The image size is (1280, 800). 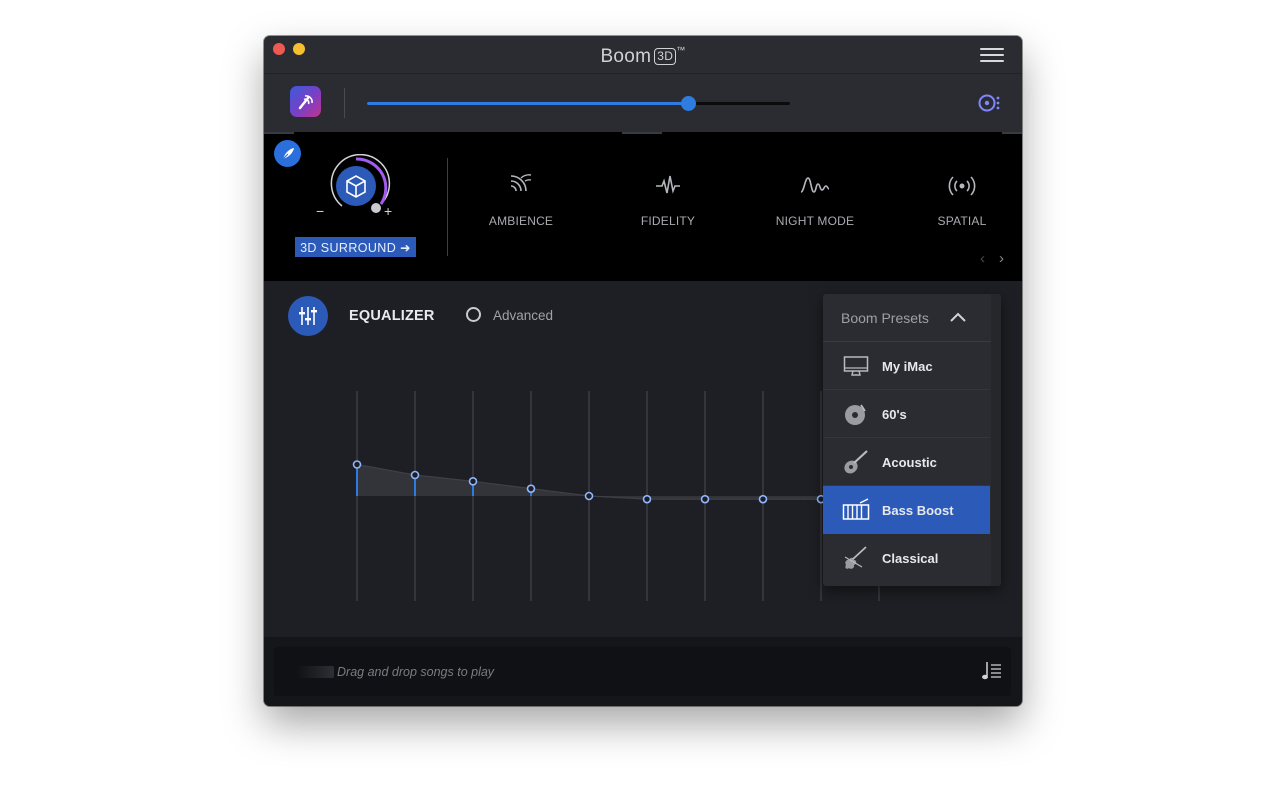 I want to click on effect-label: NIGHT MODE, so click(x=815, y=221).